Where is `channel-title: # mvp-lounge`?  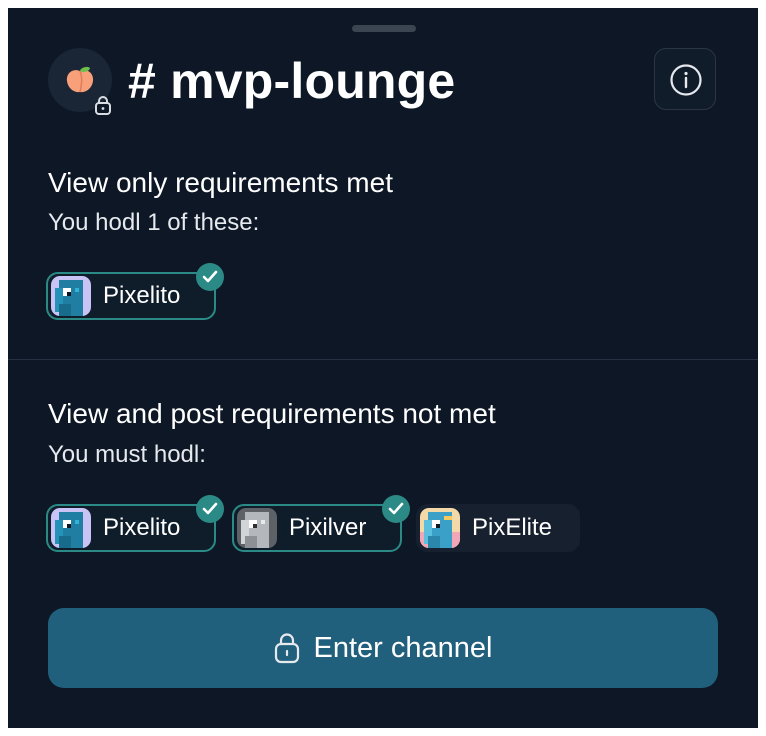 channel-title: # mvp-lounge is located at coordinates (292, 81).